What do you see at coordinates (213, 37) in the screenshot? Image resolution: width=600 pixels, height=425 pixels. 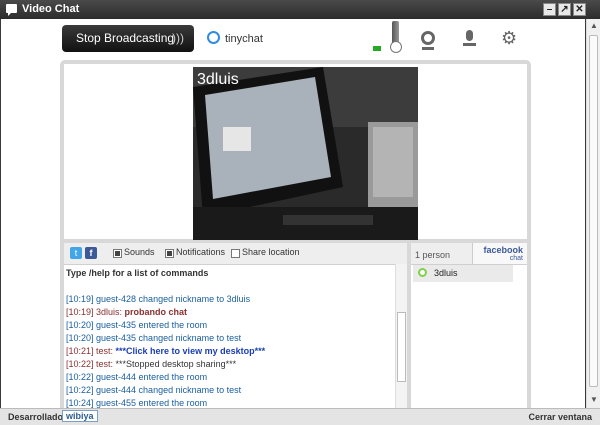 I see `tinychat-logo-icon` at bounding box center [213, 37].